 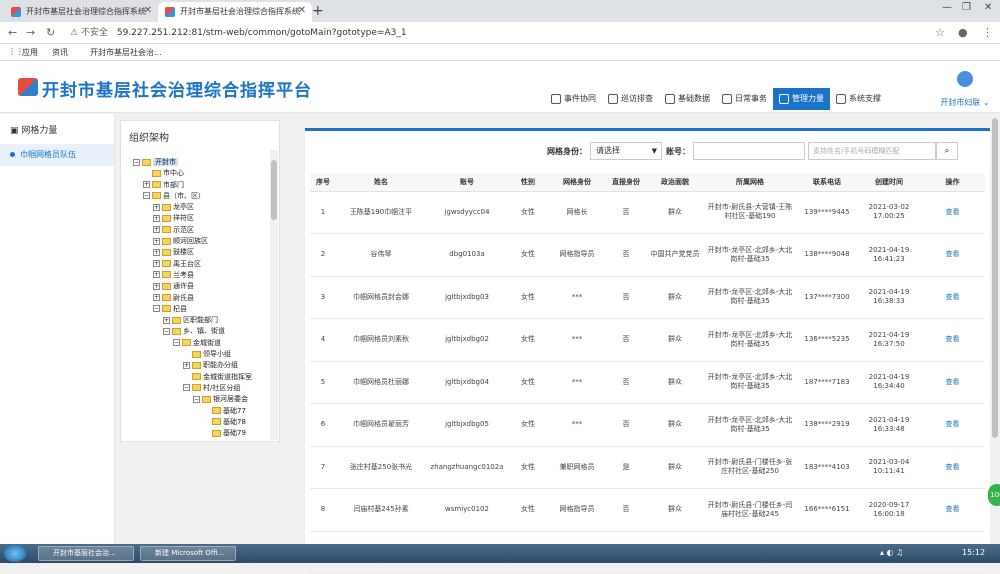 I want to click on window-close-icon: ✕, so click(x=988, y=7).